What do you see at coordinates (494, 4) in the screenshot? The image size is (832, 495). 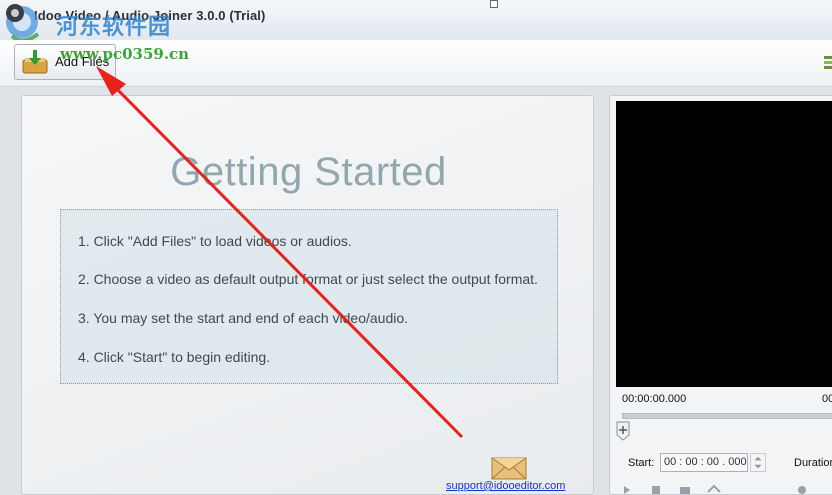 I see `resize-marker` at bounding box center [494, 4].